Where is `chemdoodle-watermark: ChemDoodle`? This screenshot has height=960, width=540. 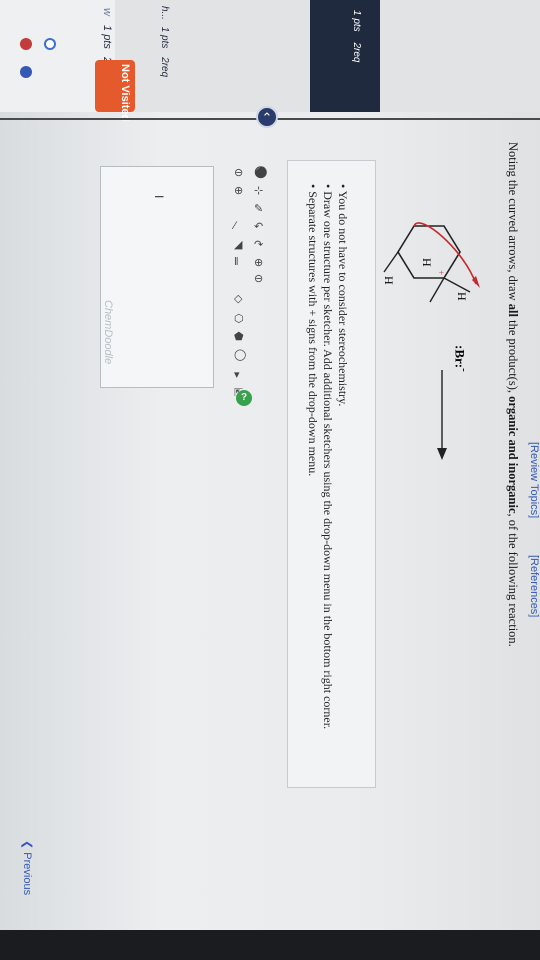
chemdoodle-watermark: ChemDoodle is located at coordinates (108, 332).